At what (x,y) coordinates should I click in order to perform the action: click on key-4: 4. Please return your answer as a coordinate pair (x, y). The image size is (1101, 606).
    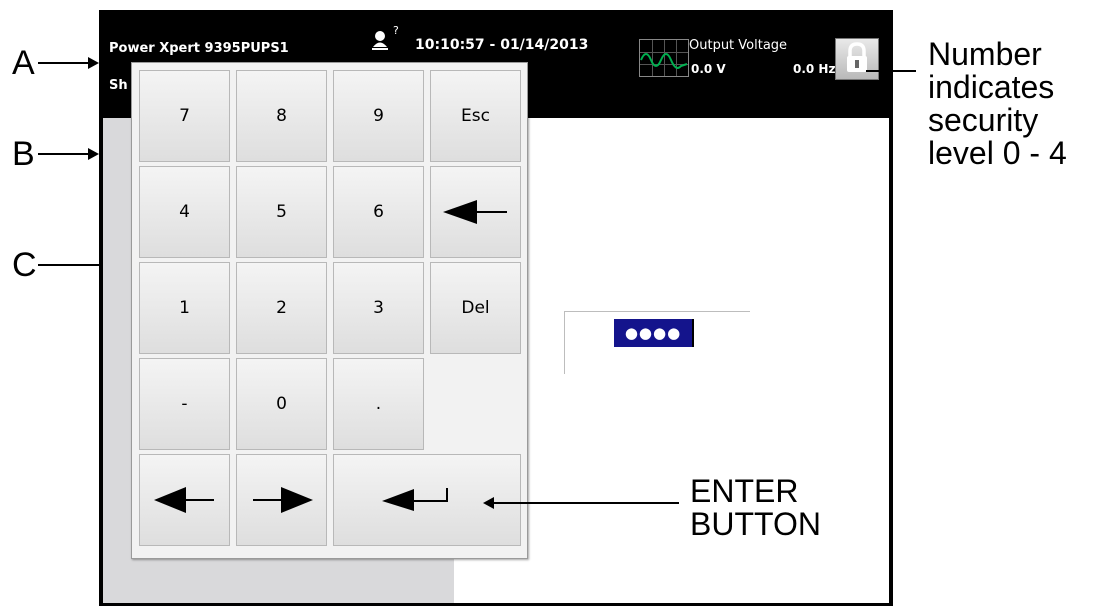
    Looking at the image, I should click on (184, 212).